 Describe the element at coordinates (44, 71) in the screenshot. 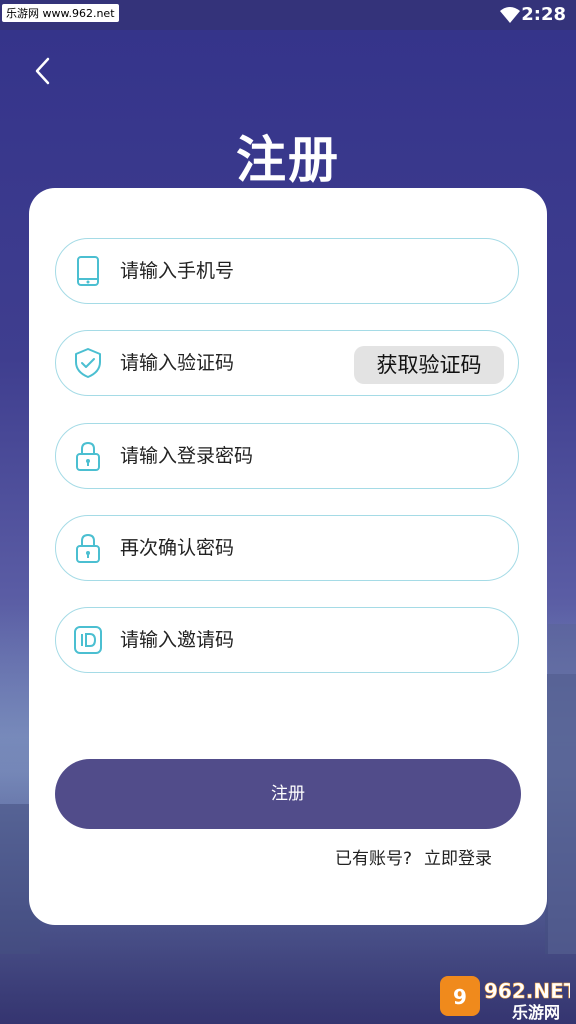

I see `back-arrow-icon` at that location.